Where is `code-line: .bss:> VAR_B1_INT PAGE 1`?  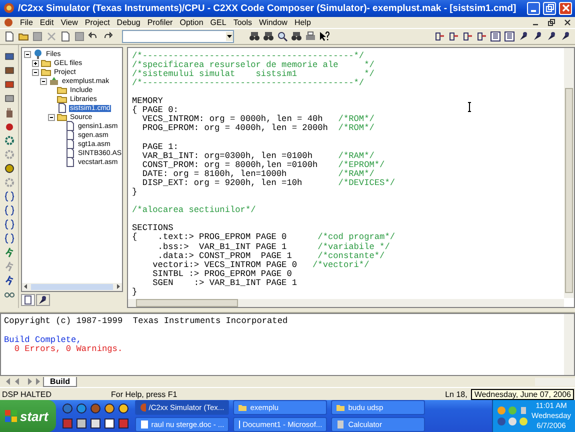 code-line: .bss:> VAR_B1_INT PAGE 1 is located at coordinates (222, 247).